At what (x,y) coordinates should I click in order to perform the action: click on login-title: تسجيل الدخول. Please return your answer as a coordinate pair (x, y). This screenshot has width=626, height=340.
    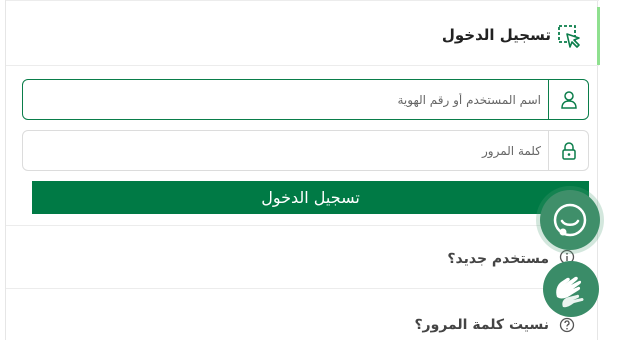
    Looking at the image, I should click on (496, 35).